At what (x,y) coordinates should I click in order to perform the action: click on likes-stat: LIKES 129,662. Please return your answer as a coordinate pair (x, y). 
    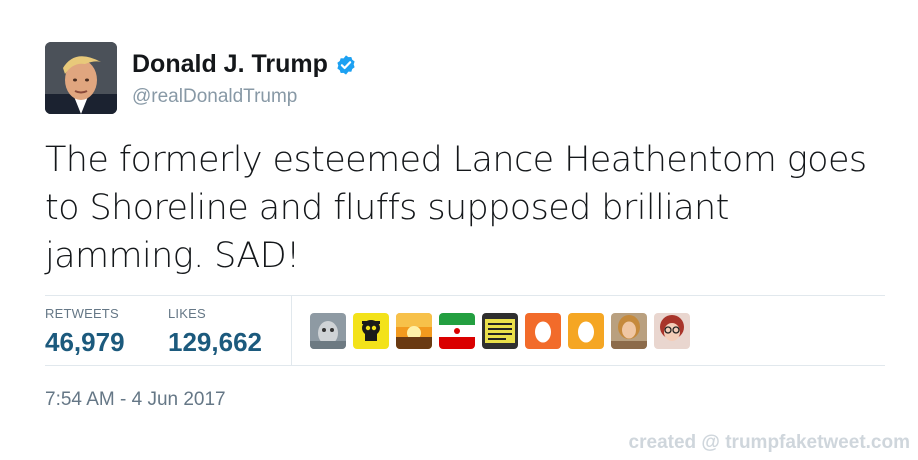
    Looking at the image, I should click on (215, 332).